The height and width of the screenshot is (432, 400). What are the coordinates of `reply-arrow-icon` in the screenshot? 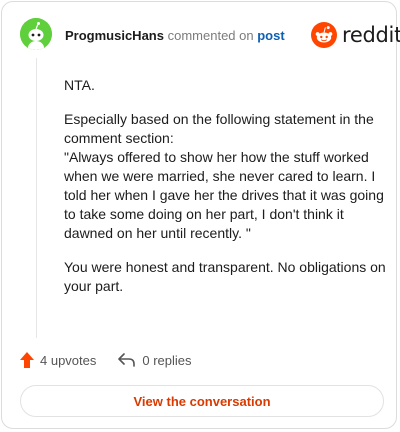 It's located at (127, 360).